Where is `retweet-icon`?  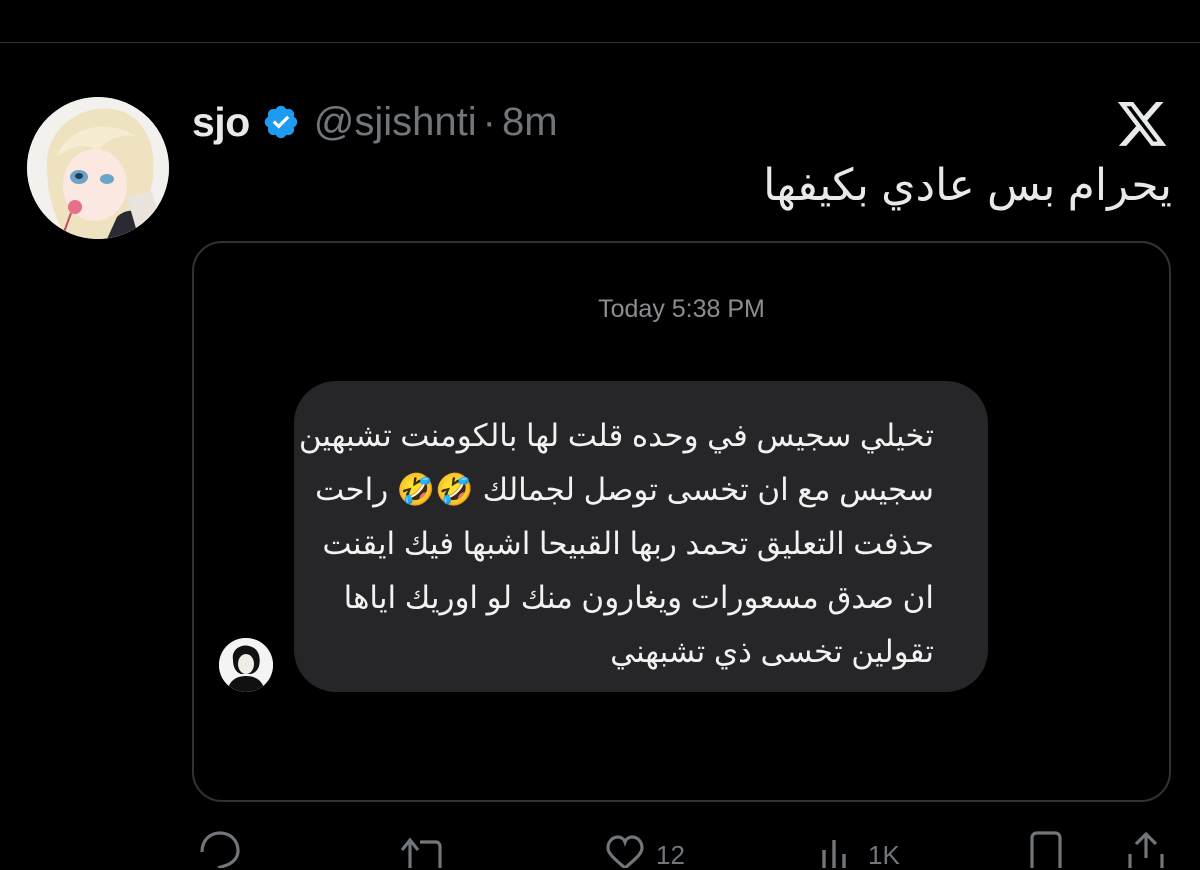
retweet-icon is located at coordinates (424, 848).